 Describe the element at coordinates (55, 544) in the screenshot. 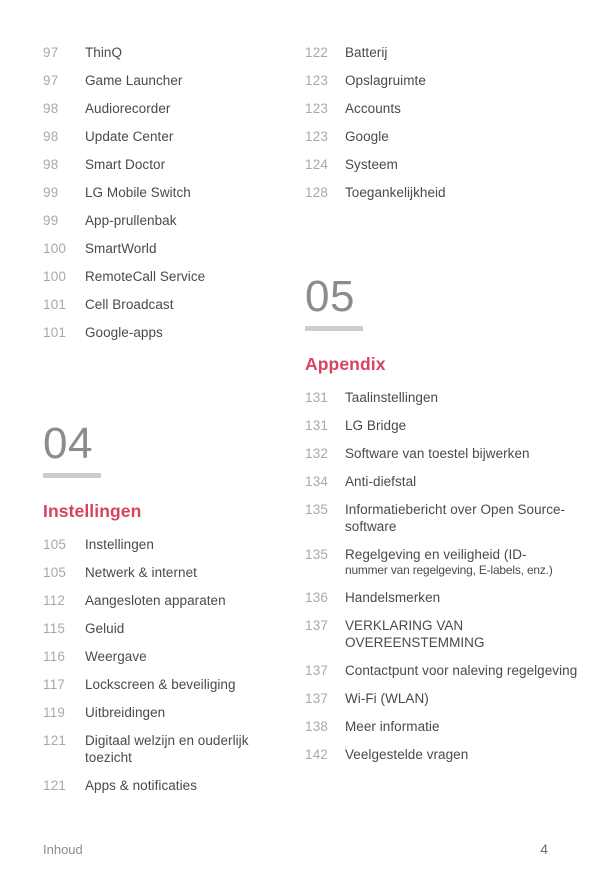

I see `toc-entry-page-number: 105` at that location.